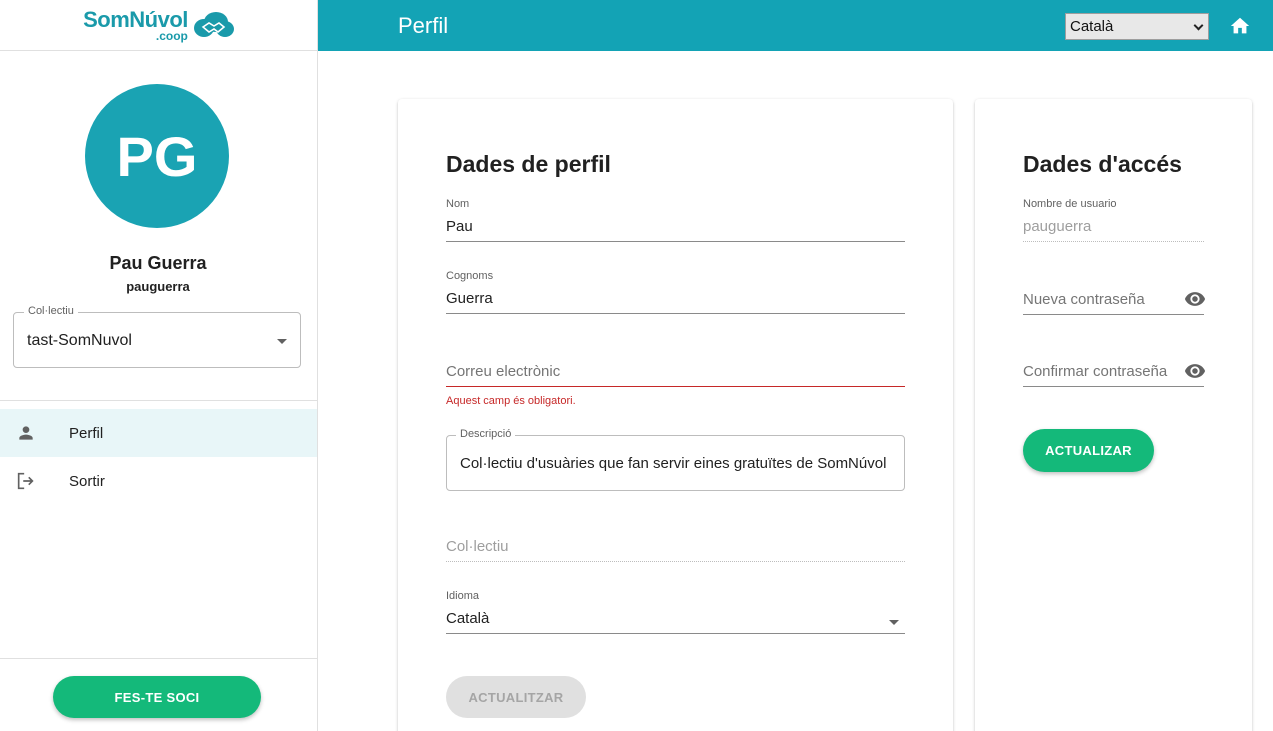 The height and width of the screenshot is (731, 1273). Describe the element at coordinates (458, 204) in the screenshot. I see `name-field-label: Nom` at that location.